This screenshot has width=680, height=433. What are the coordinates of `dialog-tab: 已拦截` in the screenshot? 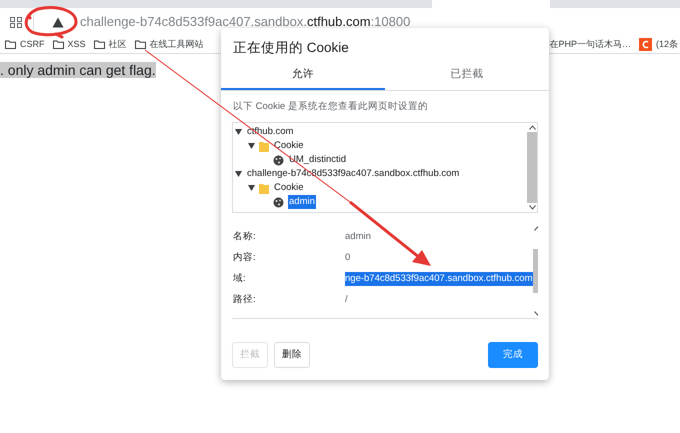 It's located at (467, 77).